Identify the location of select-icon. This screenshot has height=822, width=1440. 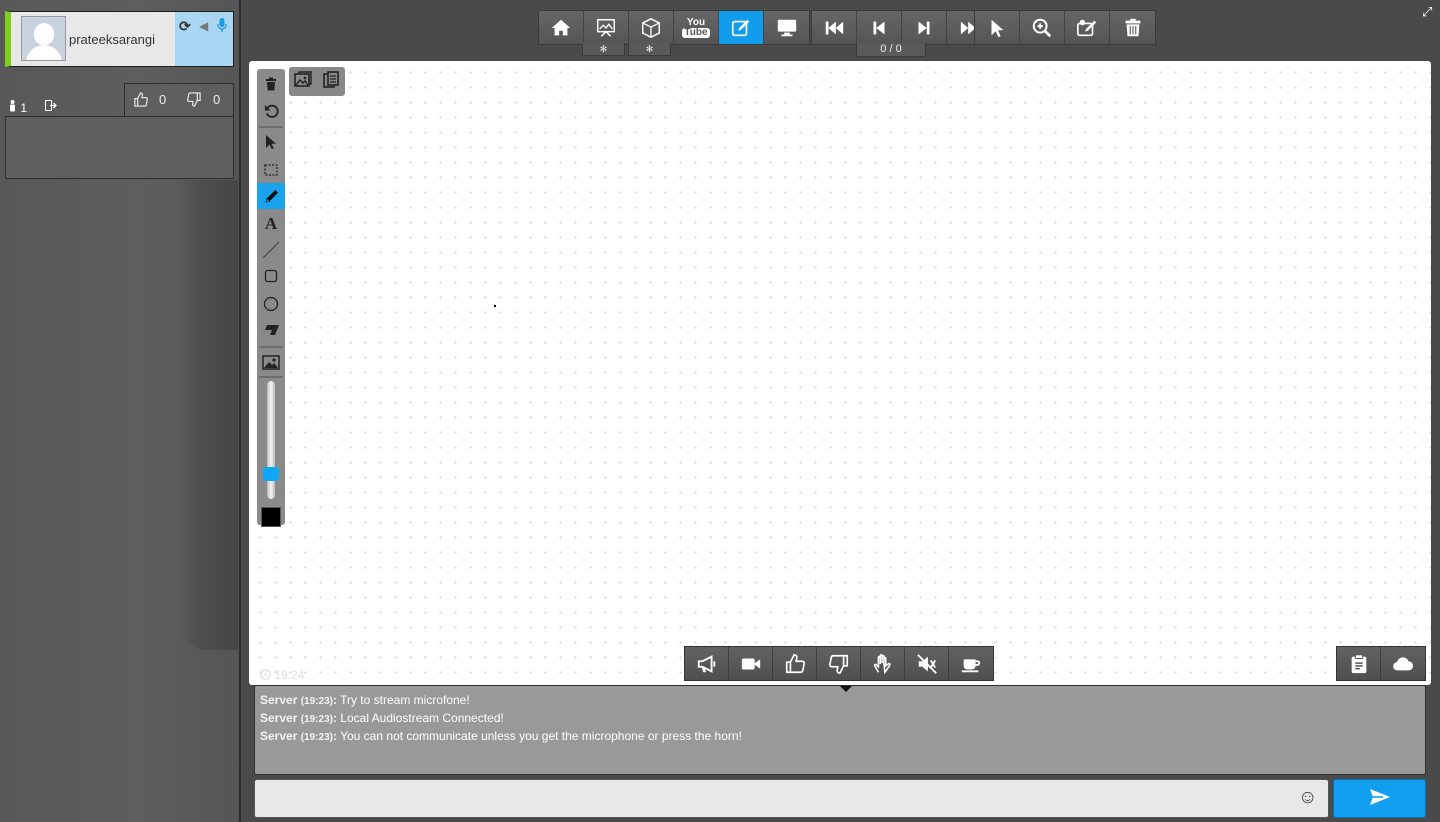
(271, 142).